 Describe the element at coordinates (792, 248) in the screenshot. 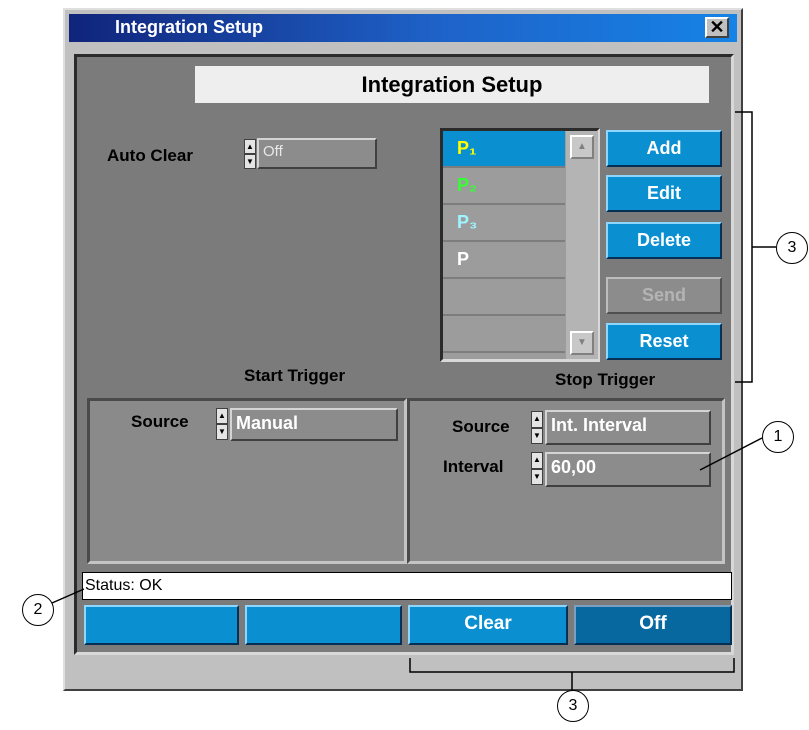

I see `callout-3-top: 3` at that location.